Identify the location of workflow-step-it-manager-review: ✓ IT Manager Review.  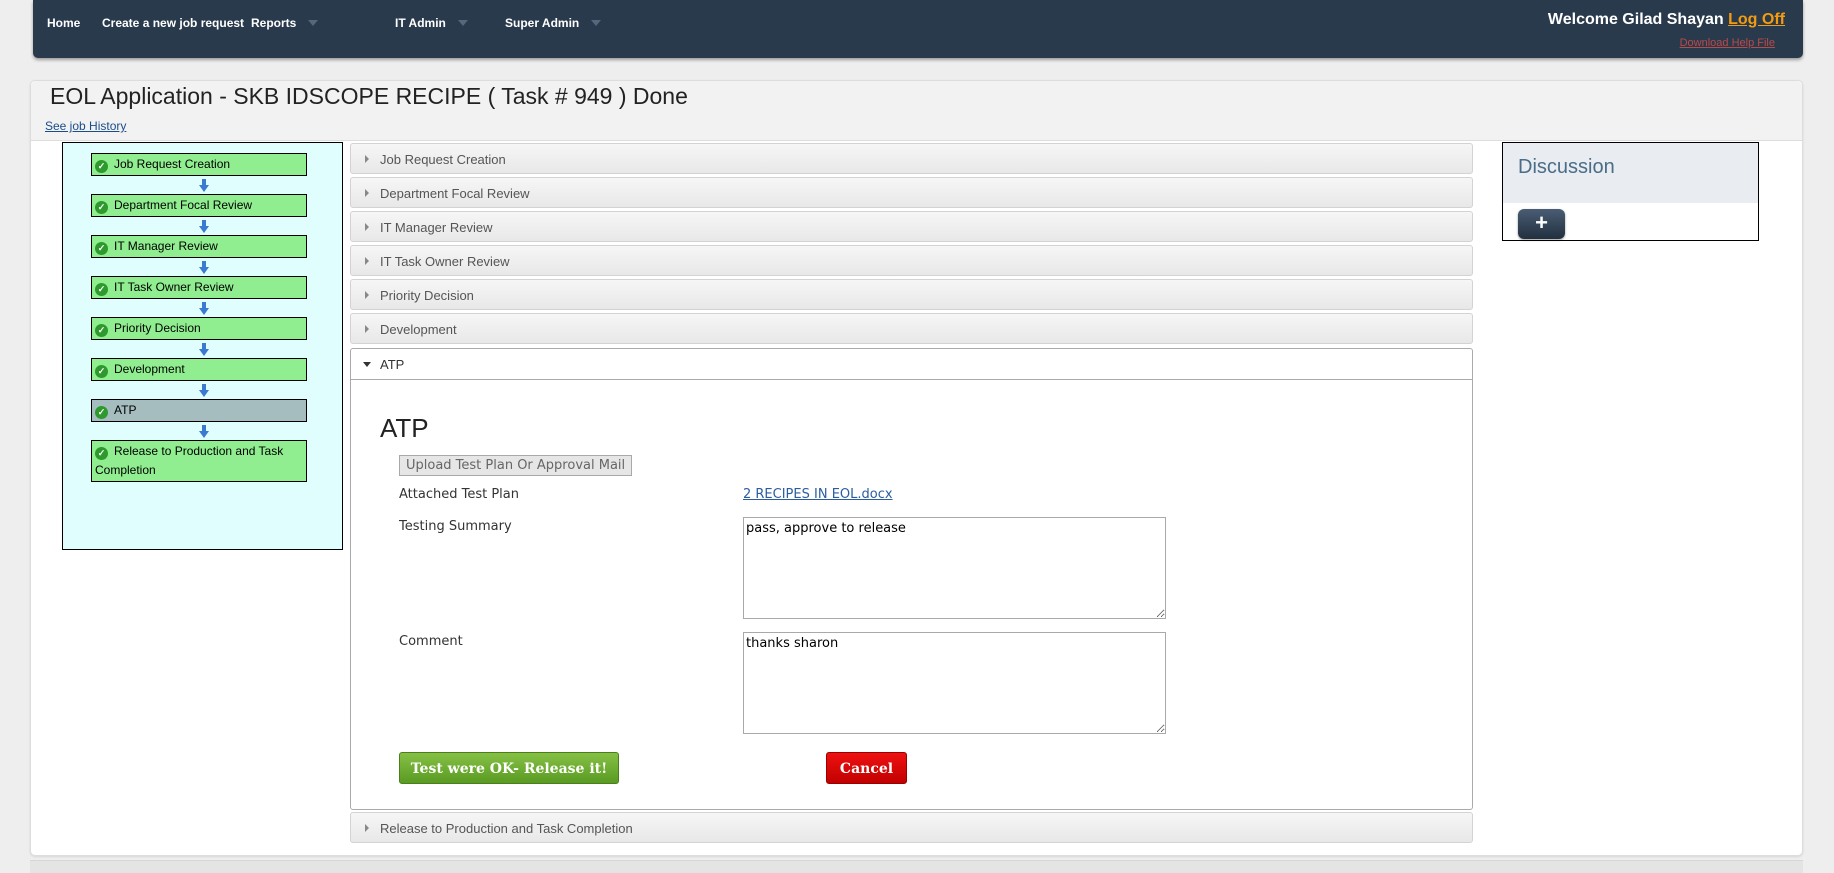
(199, 246).